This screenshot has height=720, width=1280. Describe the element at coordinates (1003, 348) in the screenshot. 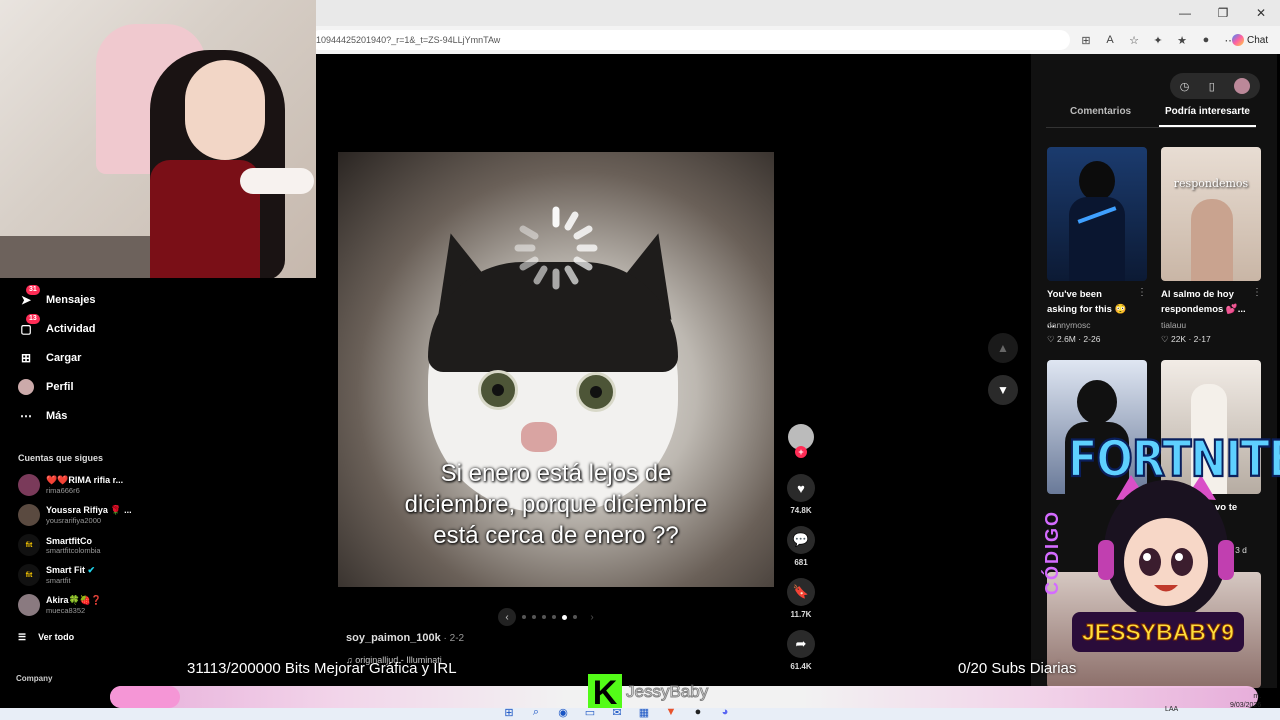

I see `previous-video-button: ▲` at that location.